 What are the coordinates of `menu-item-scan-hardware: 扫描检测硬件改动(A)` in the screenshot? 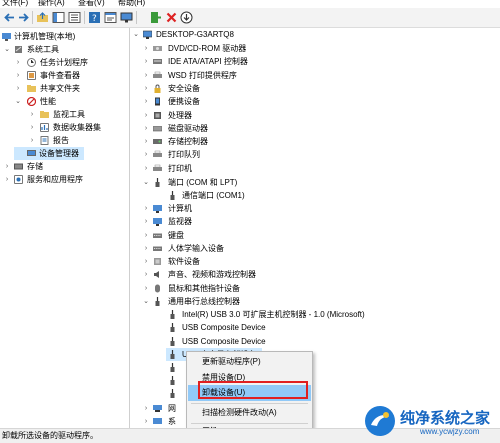 It's located at (249, 413).